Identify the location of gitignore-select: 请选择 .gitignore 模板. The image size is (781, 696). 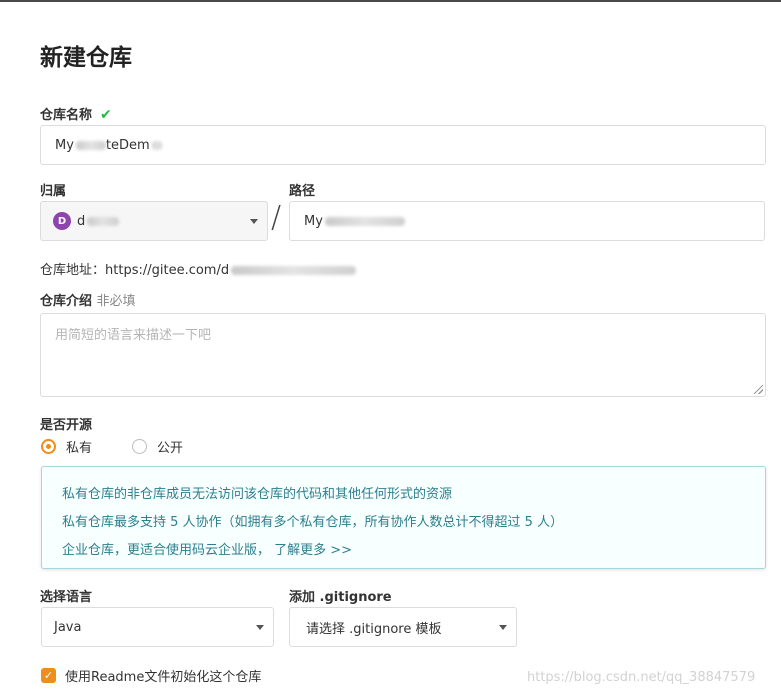
(403, 627).